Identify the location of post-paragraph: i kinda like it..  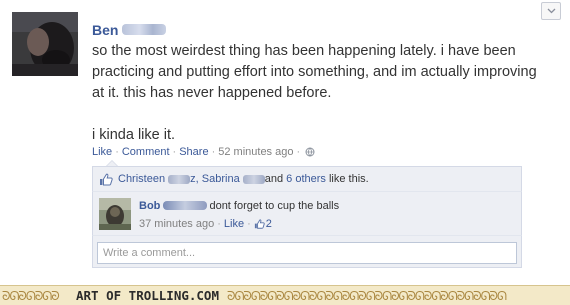
(134, 135).